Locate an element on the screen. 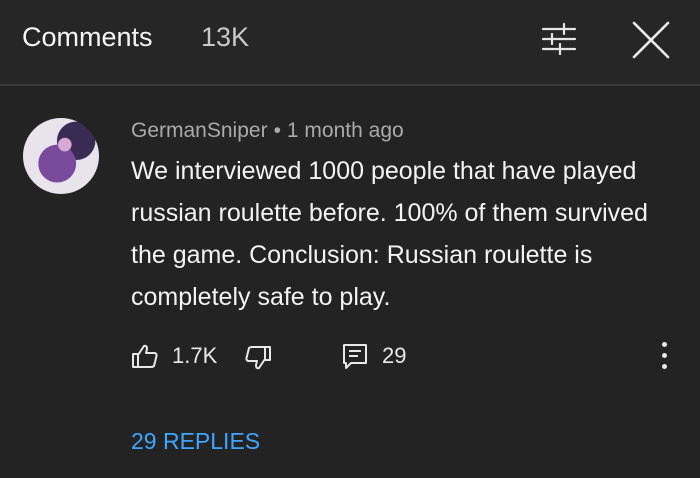  thumbs-down-icon is located at coordinates (258, 358).